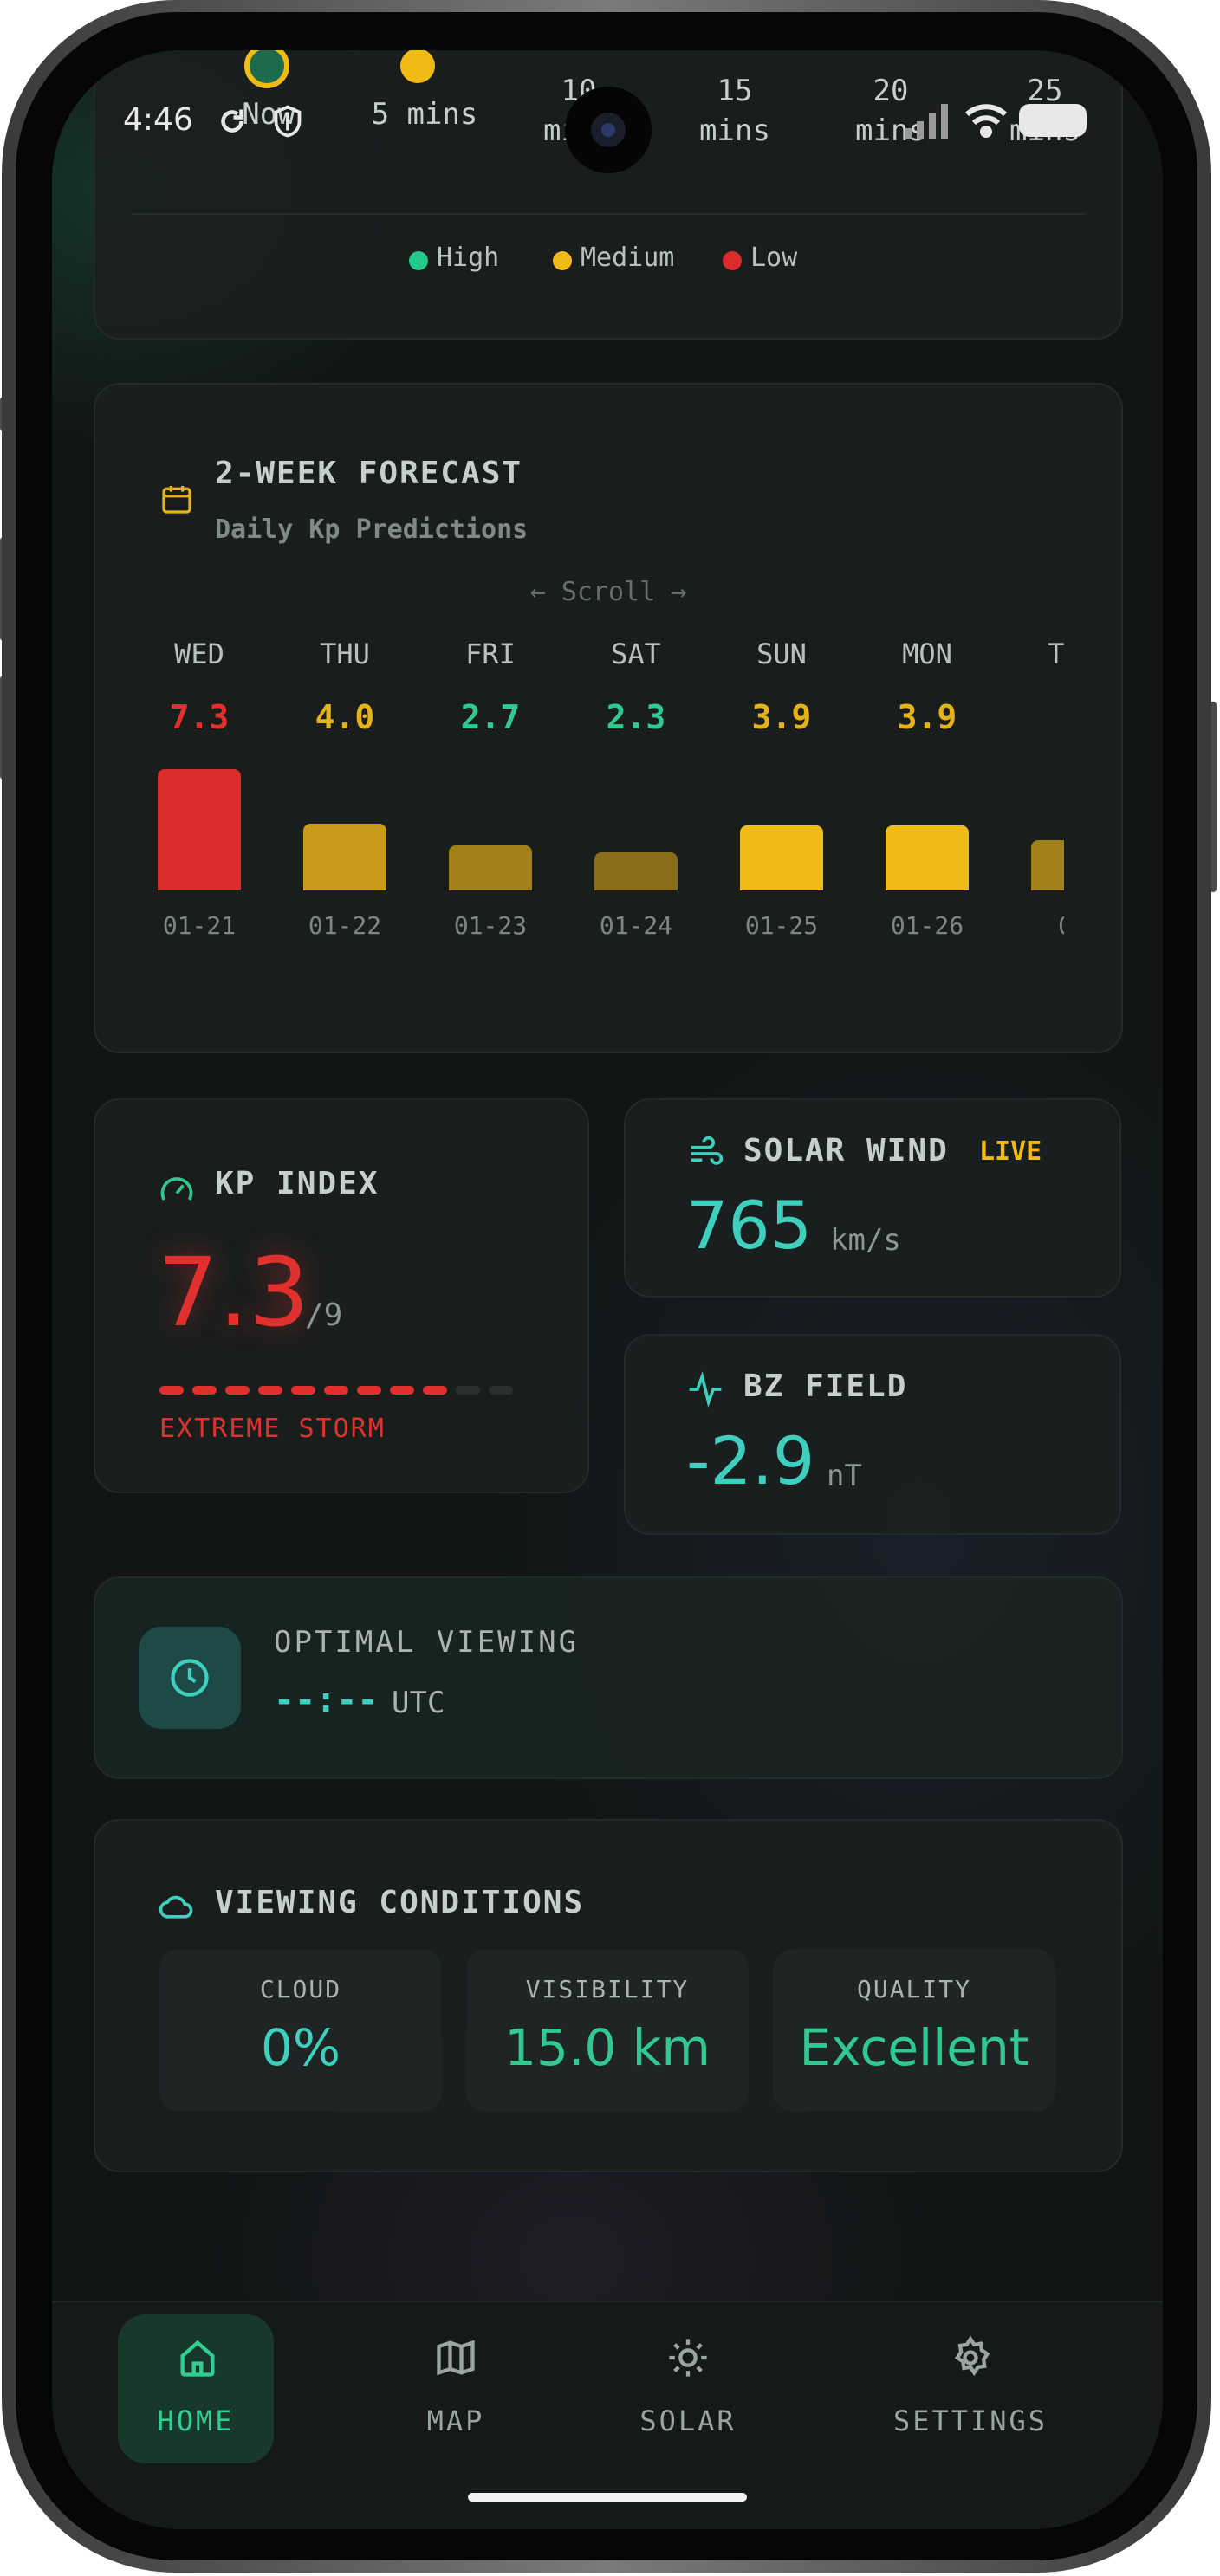 The image size is (1220, 2576). Describe the element at coordinates (1053, 120) in the screenshot. I see `battery-icon` at that location.